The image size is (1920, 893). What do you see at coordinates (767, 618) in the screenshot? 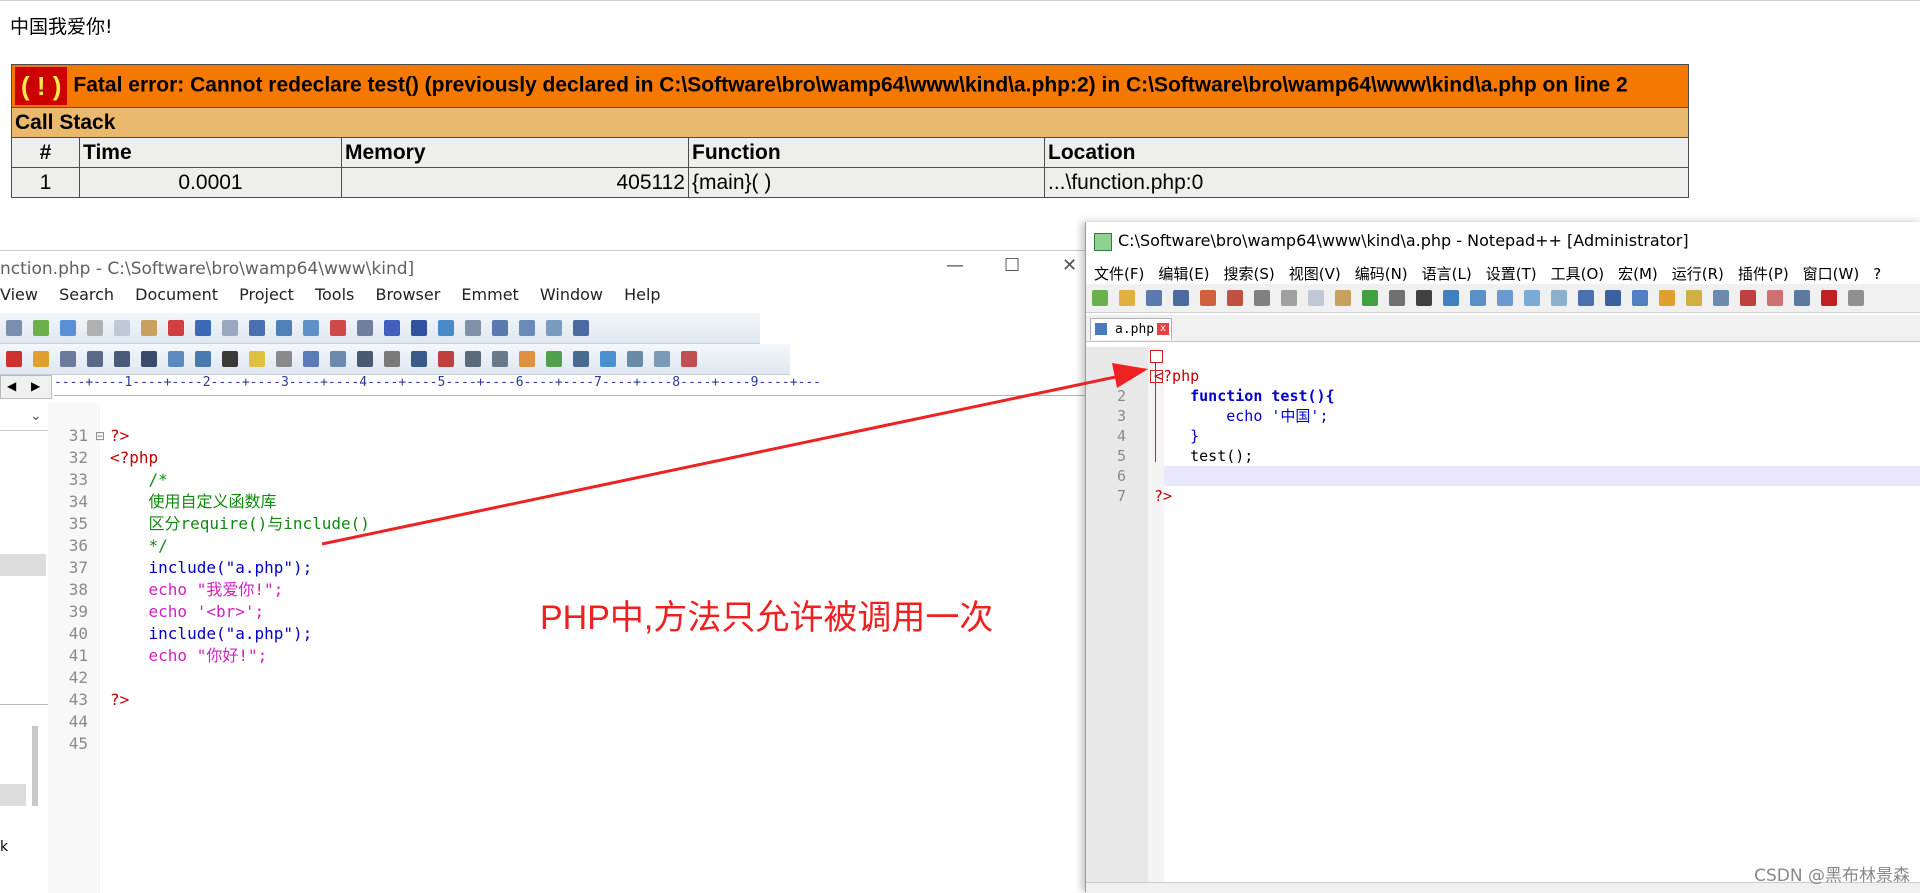
I see `annotation-text: PHP中,方法只允许被调用一次` at bounding box center [767, 618].